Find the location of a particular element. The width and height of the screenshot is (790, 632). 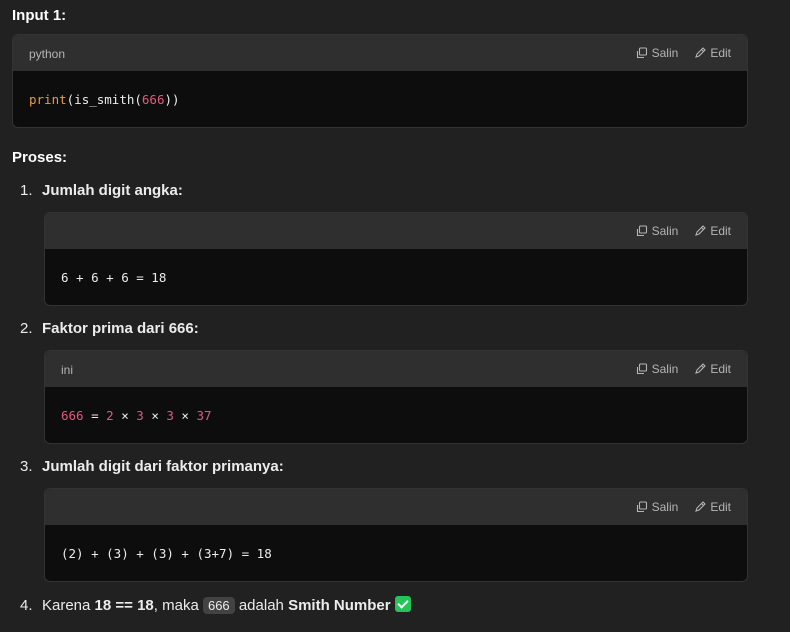

step-label: Faktor prima dari 666: is located at coordinates (120, 328).